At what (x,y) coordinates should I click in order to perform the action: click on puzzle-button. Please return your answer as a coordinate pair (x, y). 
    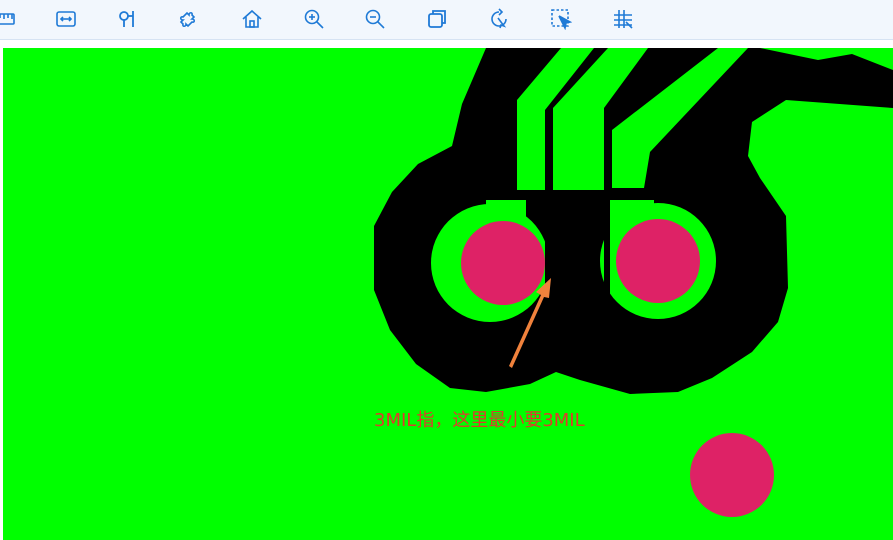
    Looking at the image, I should click on (190, 19).